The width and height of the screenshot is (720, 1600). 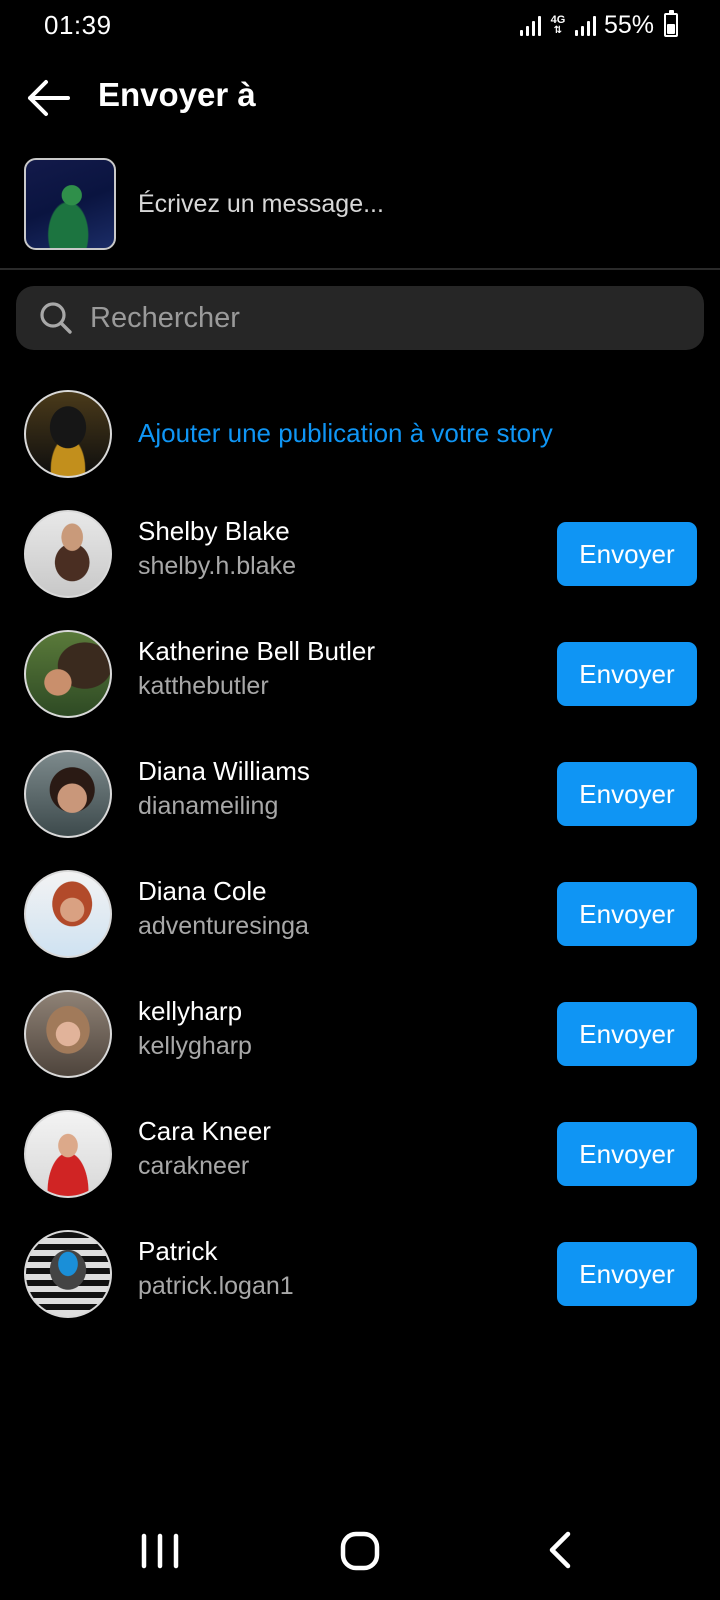 I want to click on page-title: Envoyer à, so click(x=177, y=94).